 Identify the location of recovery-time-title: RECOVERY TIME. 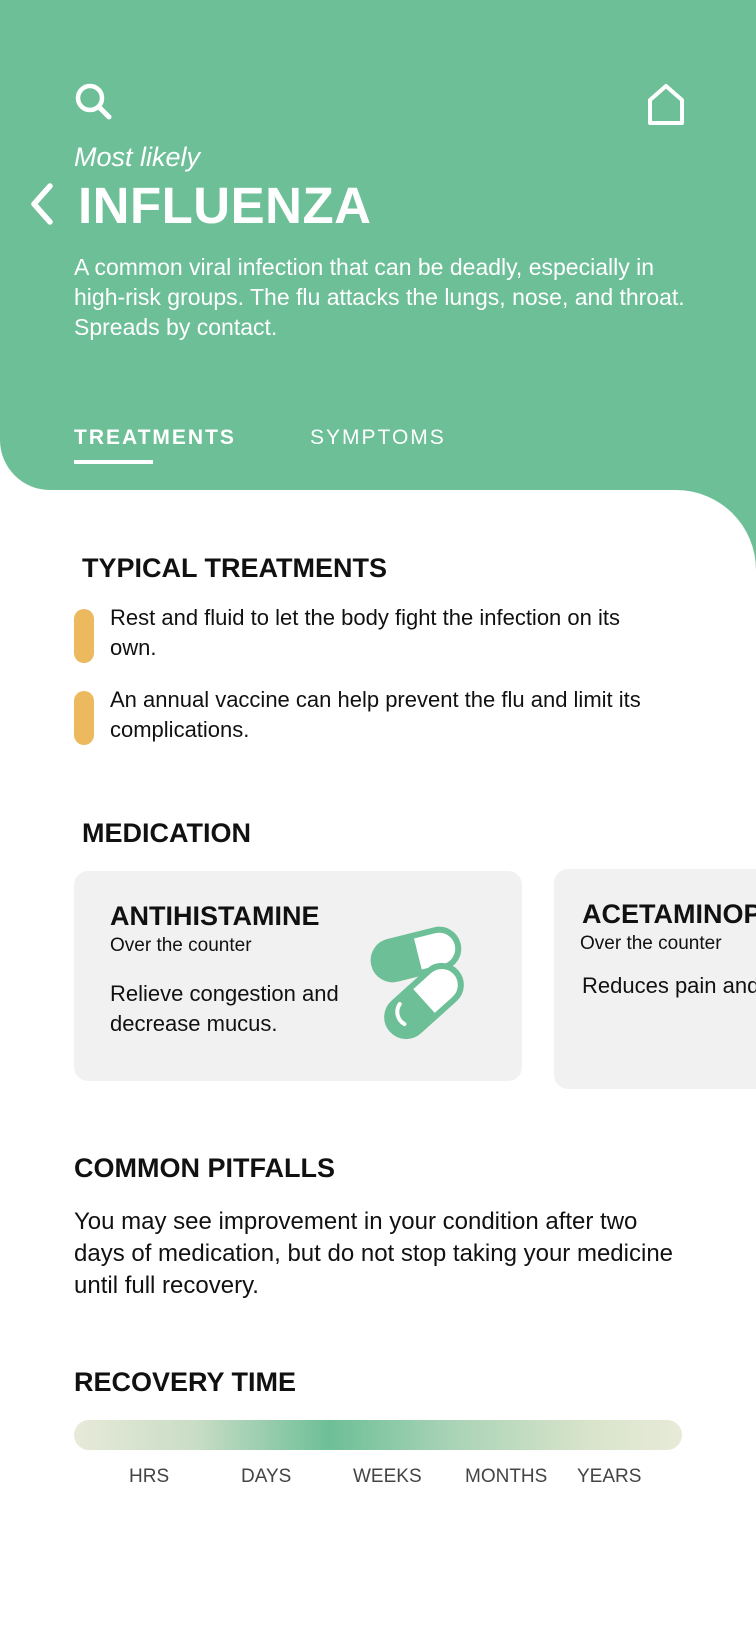
(185, 1382).